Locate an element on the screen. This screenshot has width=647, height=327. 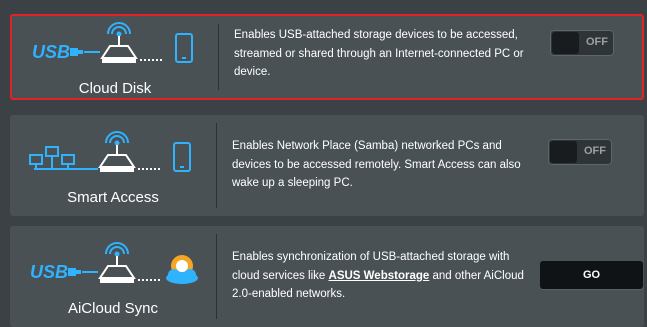
smart-access-svg is located at coordinates (110, 151).